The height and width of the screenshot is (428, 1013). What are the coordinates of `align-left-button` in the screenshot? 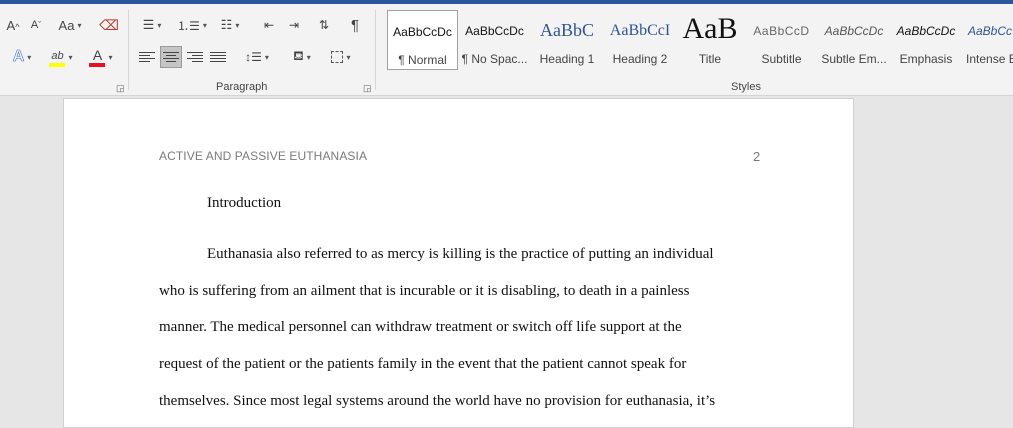 It's located at (147, 57).